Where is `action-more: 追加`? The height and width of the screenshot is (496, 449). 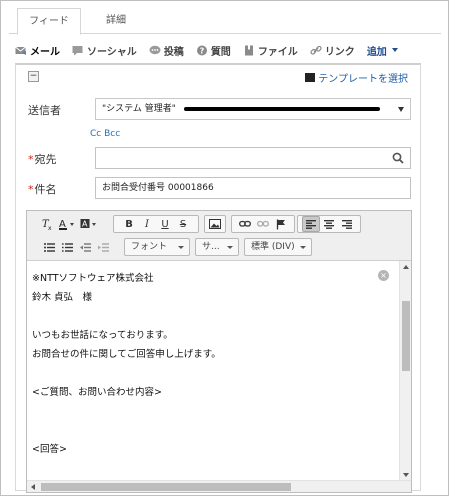 action-more: 追加 is located at coordinates (382, 50).